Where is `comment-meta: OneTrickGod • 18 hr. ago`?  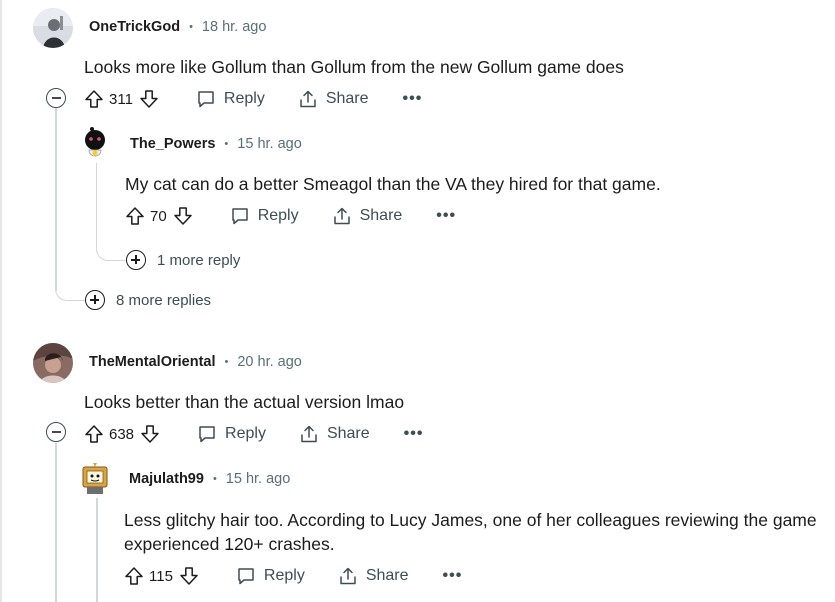 comment-meta: OneTrickGod • 18 hr. ago is located at coordinates (177, 27).